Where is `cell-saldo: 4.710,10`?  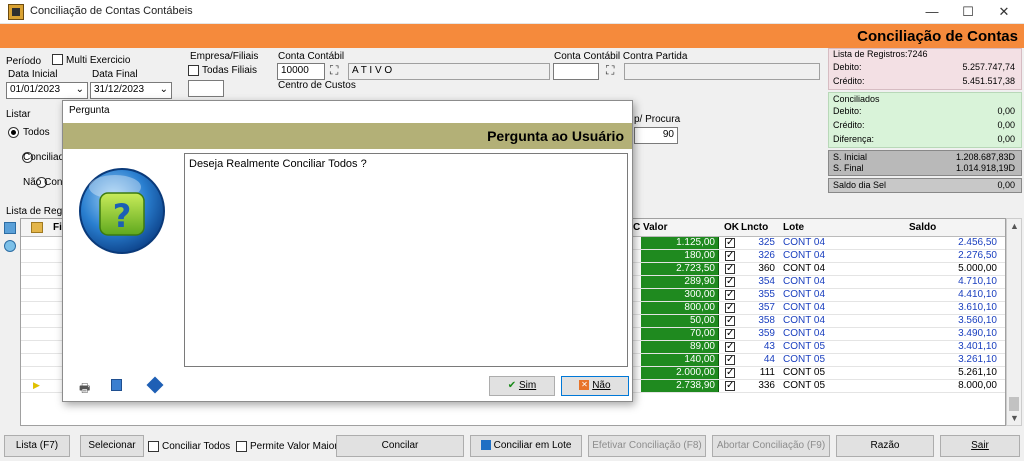
cell-saldo: 4.710,10 is located at coordinates (977, 281).